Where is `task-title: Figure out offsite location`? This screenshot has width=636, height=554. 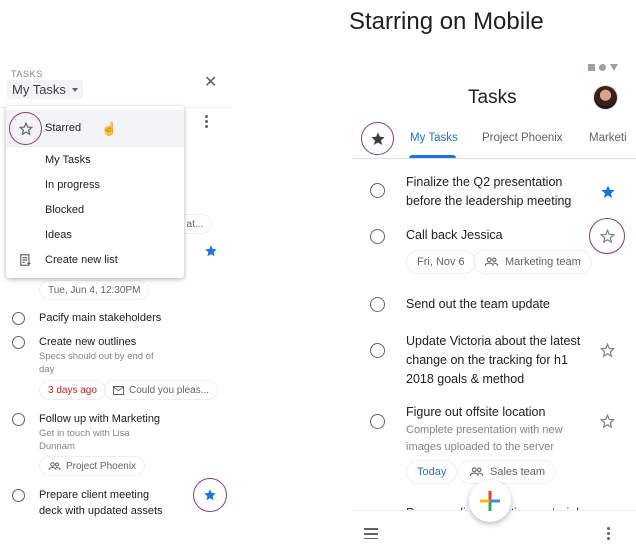 task-title: Figure out offsite location is located at coordinates (475, 412).